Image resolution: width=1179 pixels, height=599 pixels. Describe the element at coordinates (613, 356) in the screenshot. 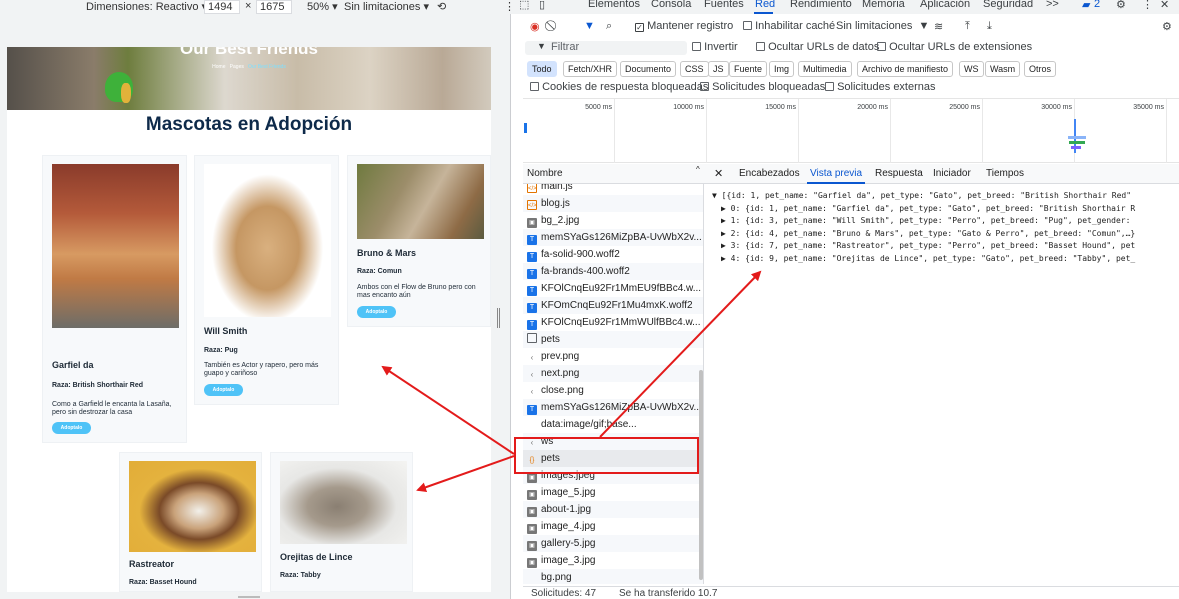

I see `request-row: ‹ prev.png` at that location.